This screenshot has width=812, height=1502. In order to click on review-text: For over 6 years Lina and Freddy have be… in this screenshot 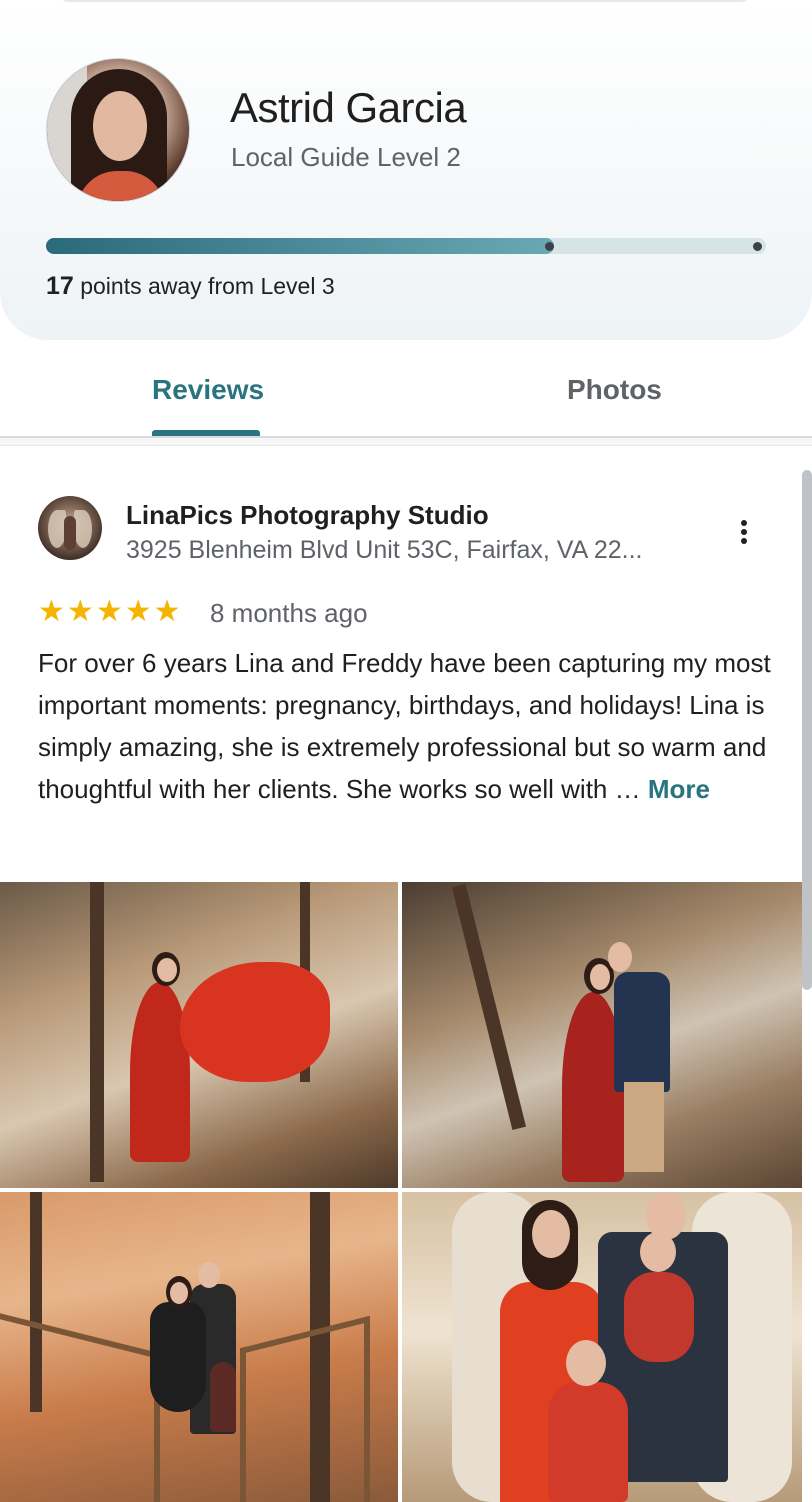, I will do `click(408, 726)`.